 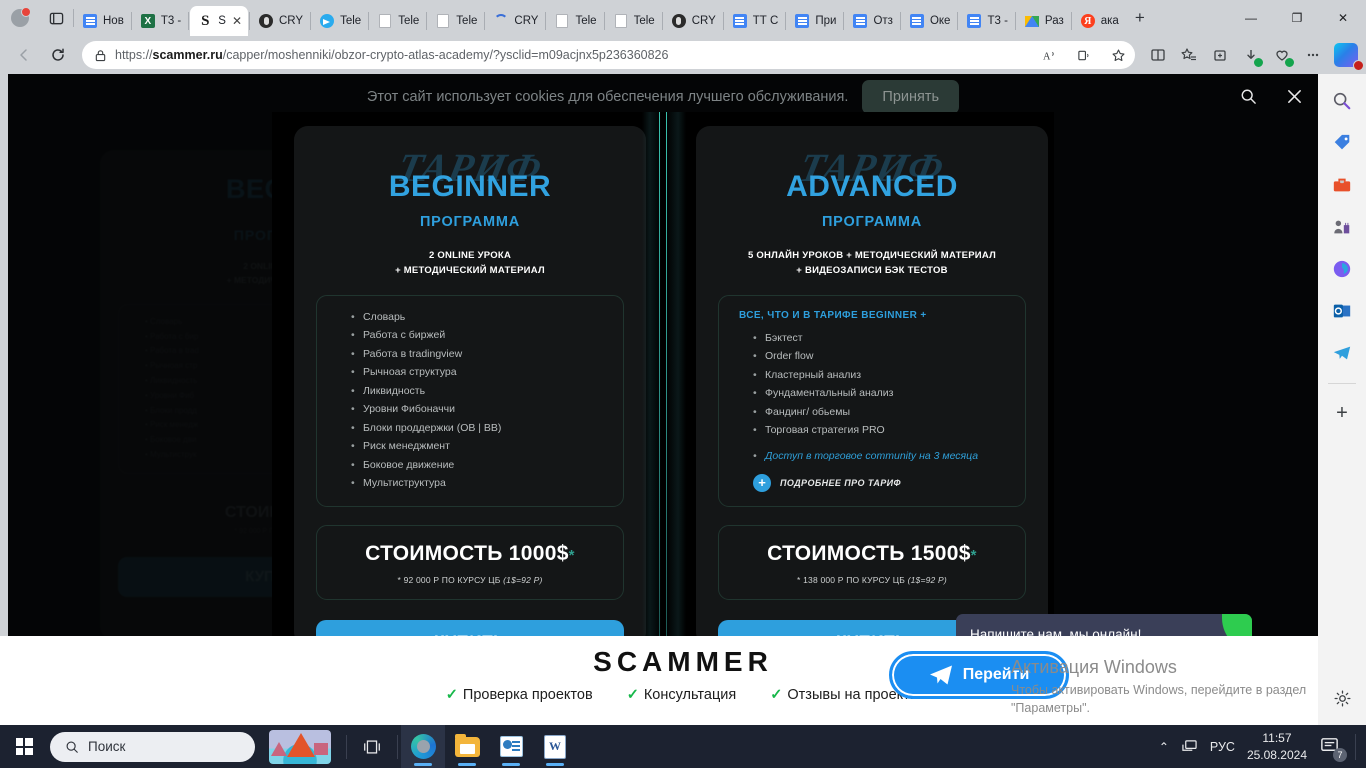 What do you see at coordinates (423, 746) in the screenshot?
I see `edge-icon` at bounding box center [423, 746].